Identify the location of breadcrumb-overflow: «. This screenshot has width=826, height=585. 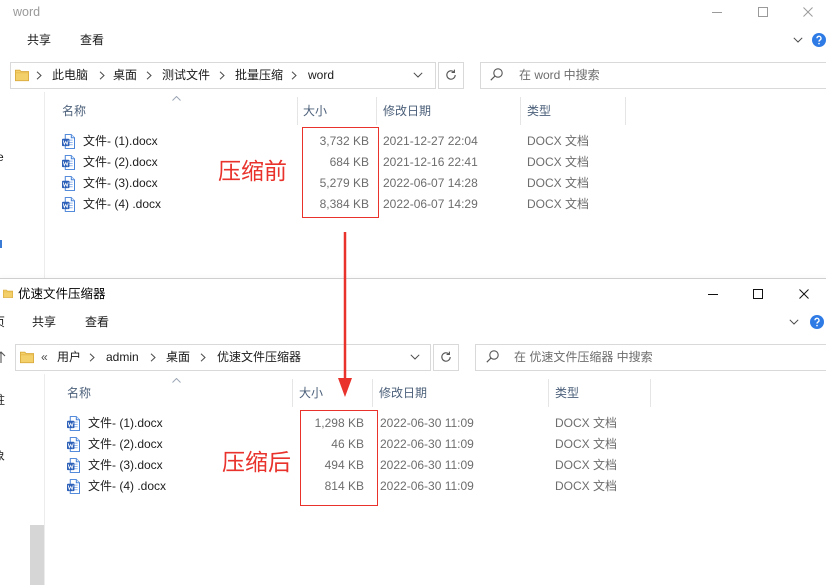
(44, 357).